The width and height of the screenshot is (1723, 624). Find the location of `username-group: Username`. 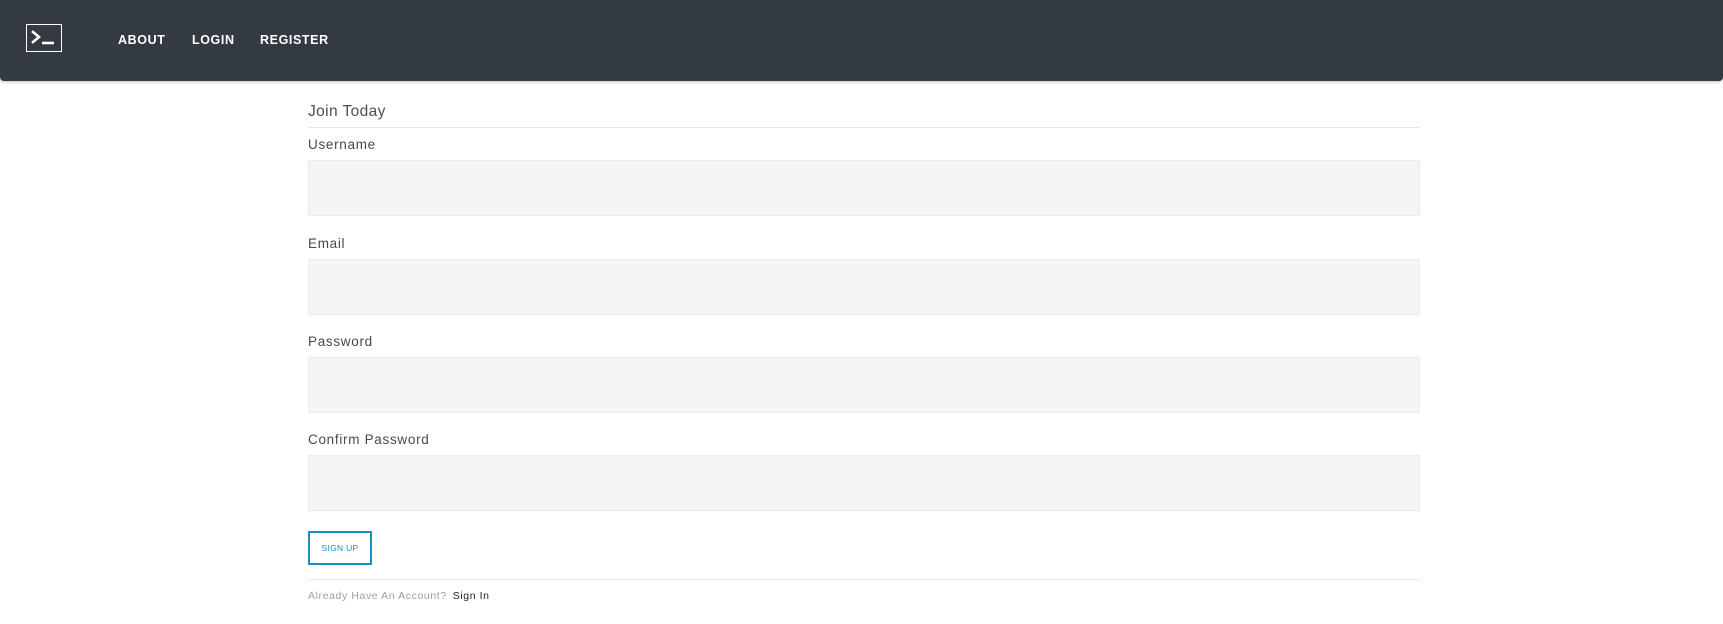

username-group: Username is located at coordinates (864, 176).